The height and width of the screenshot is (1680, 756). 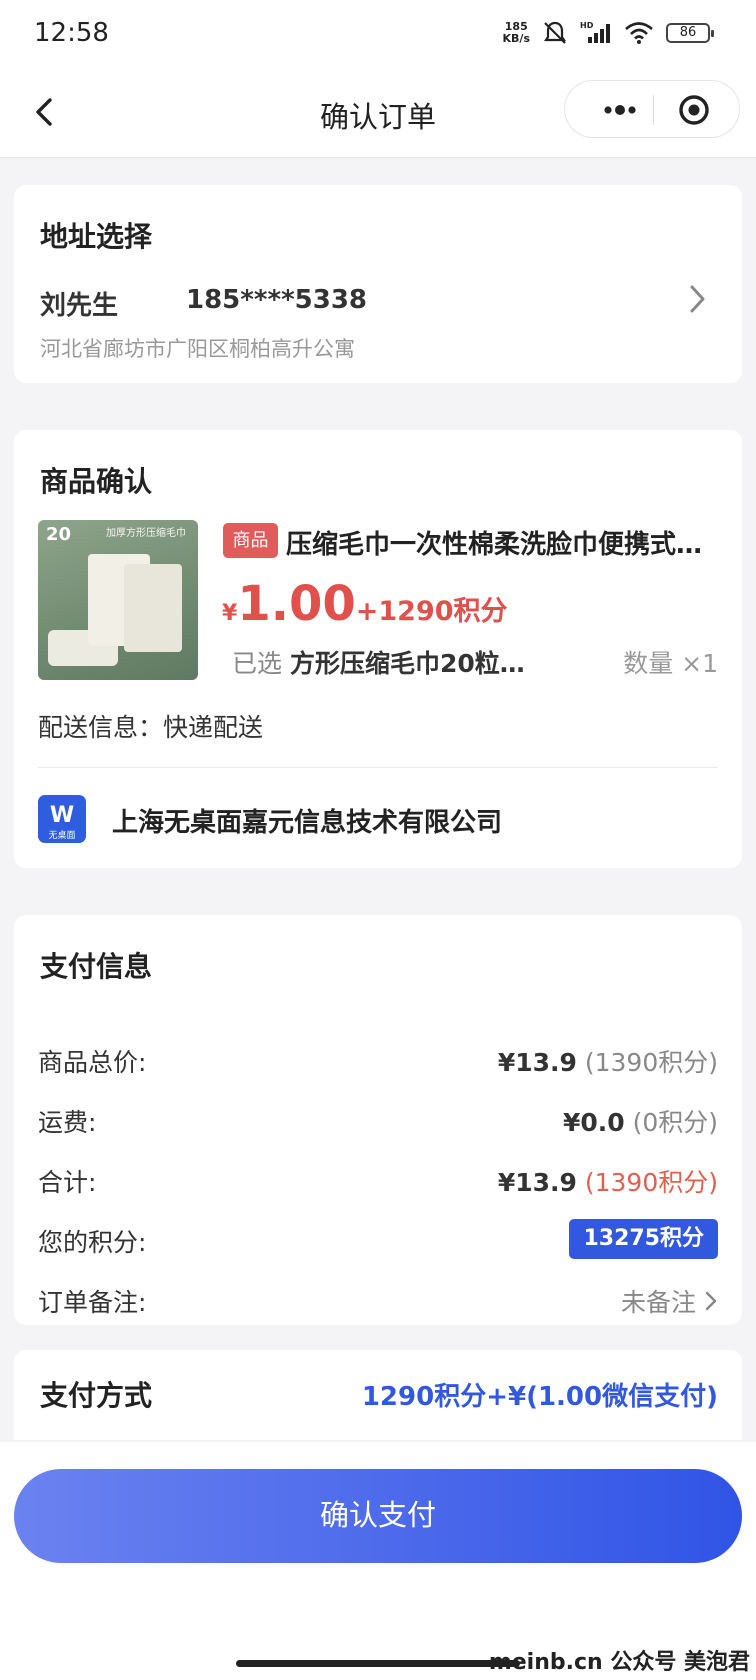 I want to click on nav-bar: 确认订单, so click(x=378, y=114).